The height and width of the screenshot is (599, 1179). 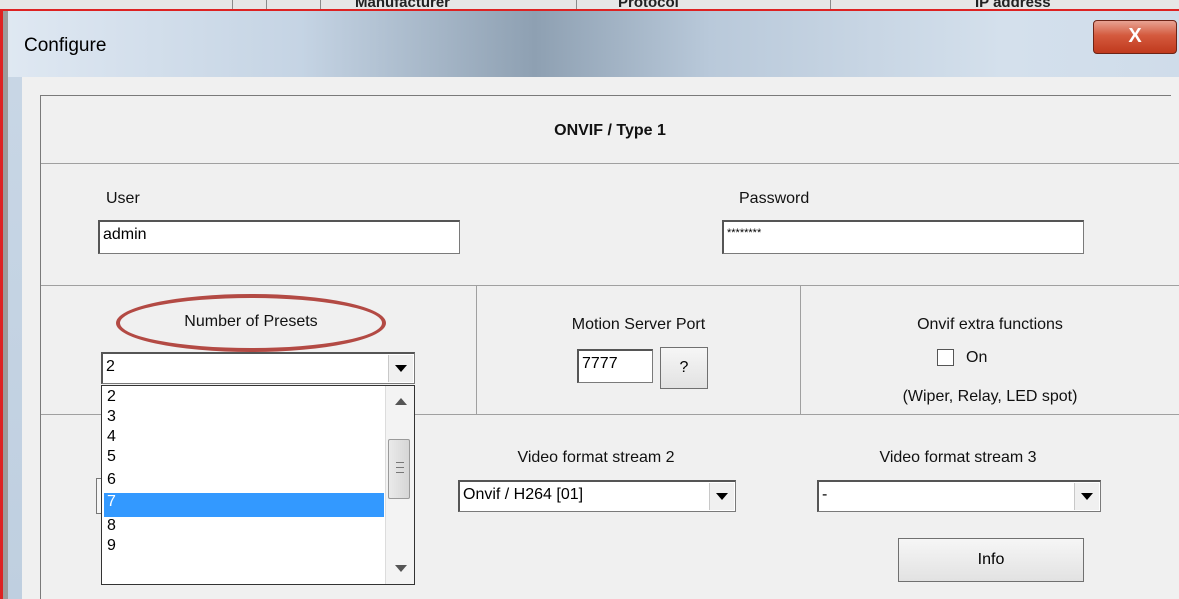 What do you see at coordinates (958, 457) in the screenshot?
I see `stream3-label: Video format stream 3` at bounding box center [958, 457].